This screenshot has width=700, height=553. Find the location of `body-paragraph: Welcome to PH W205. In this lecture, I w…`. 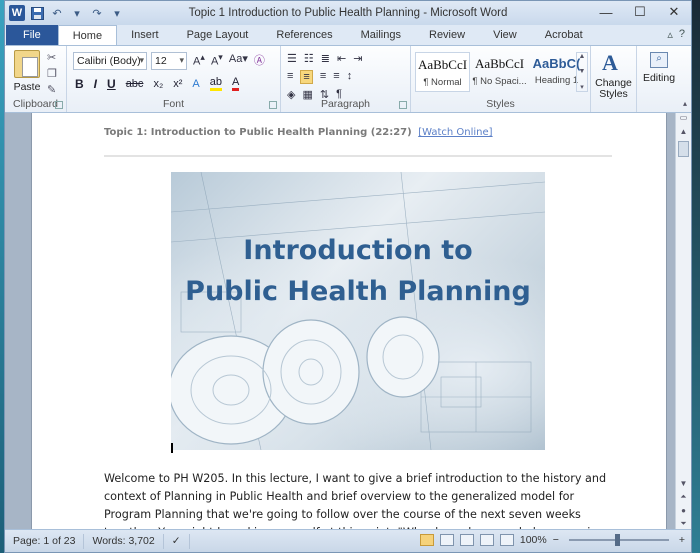

body-paragraph: Welcome to PH W205. In this lecture, I w… is located at coordinates (357, 500).